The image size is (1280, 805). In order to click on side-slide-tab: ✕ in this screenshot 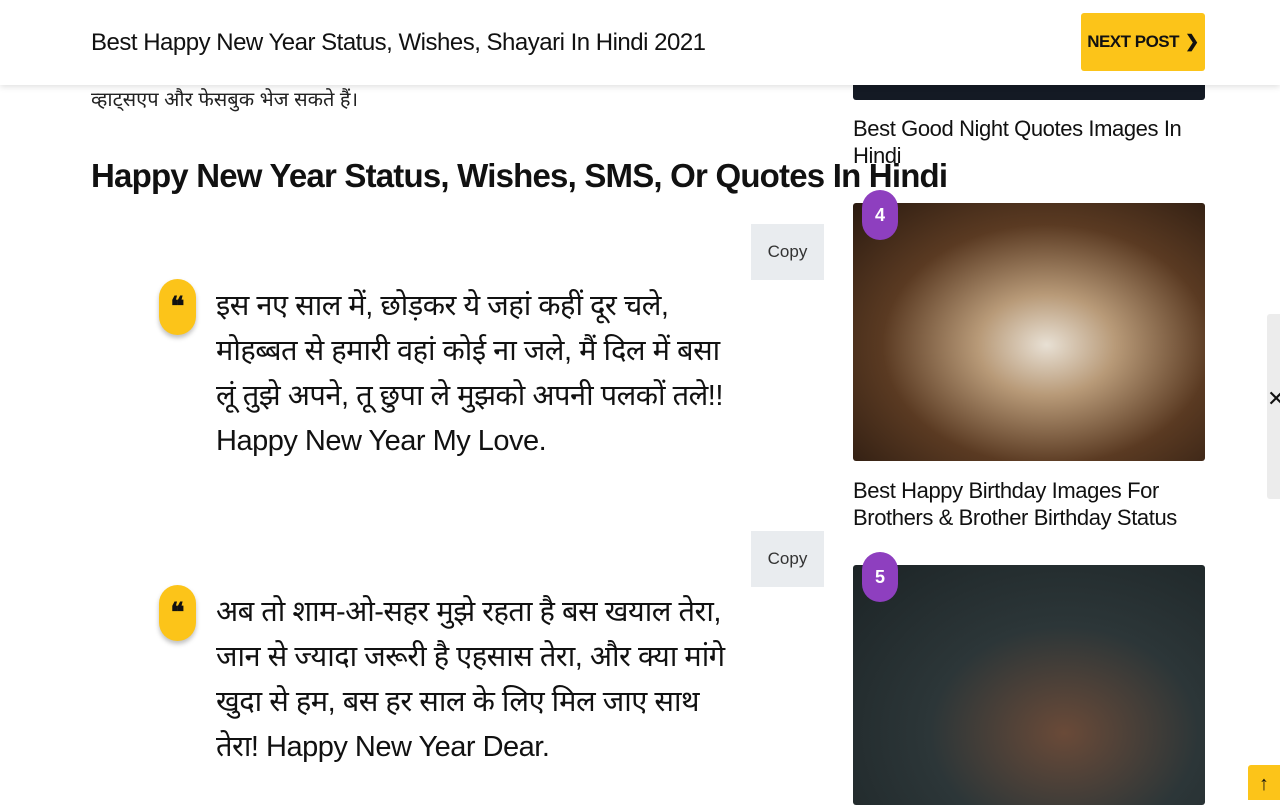, I will do `click(1273, 406)`.